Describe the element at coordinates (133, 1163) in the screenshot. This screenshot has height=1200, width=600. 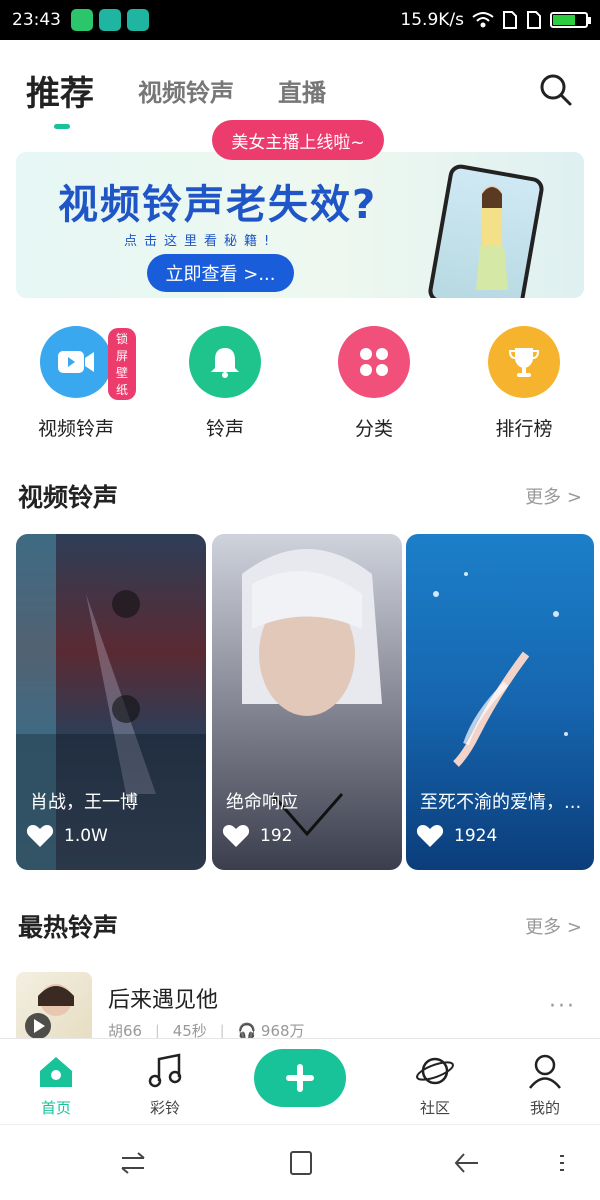
I see `switch-apps-icon` at that location.